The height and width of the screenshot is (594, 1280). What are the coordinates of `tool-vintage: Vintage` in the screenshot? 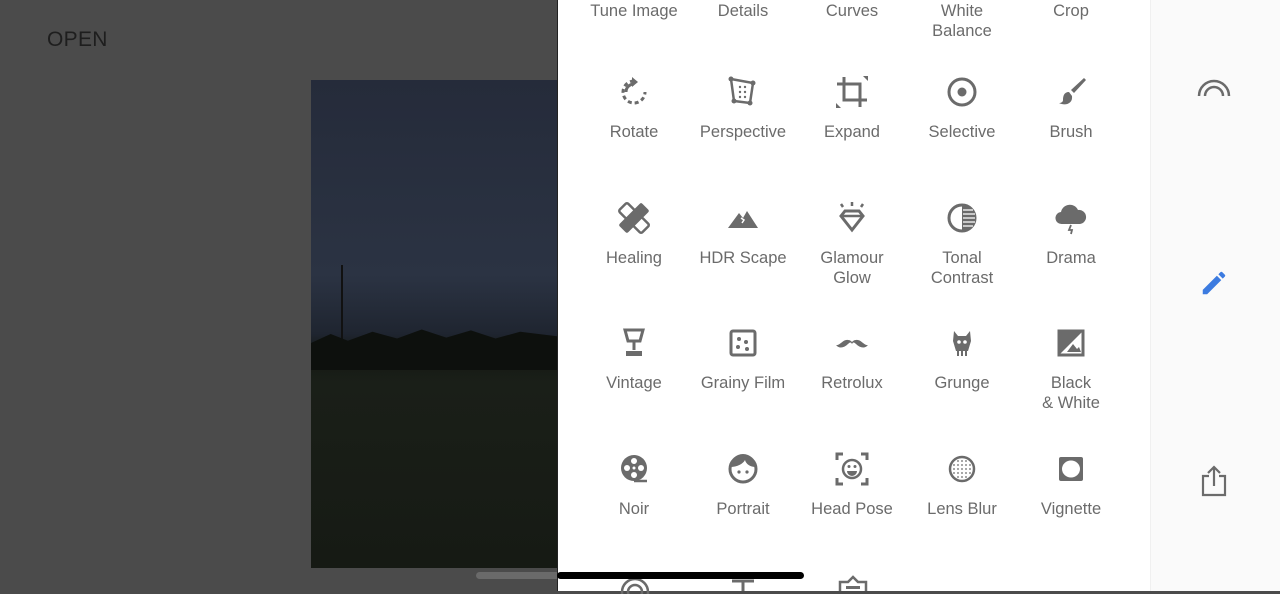 It's located at (634, 359).